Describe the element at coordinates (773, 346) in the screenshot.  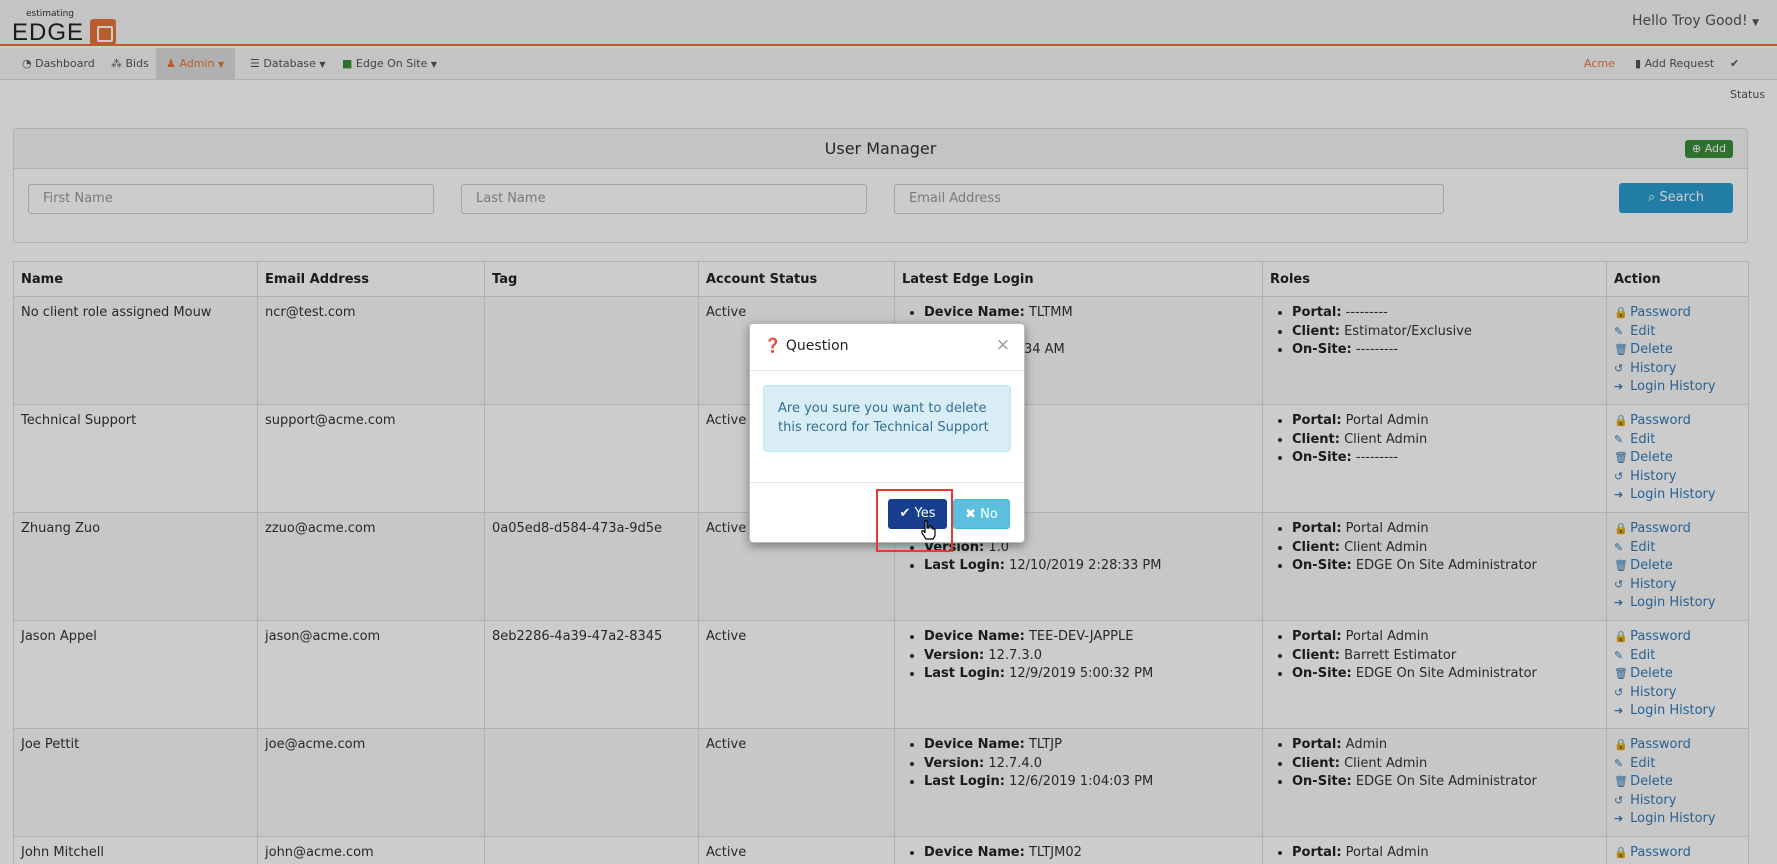
I see `question-circle-icon: ❓` at that location.